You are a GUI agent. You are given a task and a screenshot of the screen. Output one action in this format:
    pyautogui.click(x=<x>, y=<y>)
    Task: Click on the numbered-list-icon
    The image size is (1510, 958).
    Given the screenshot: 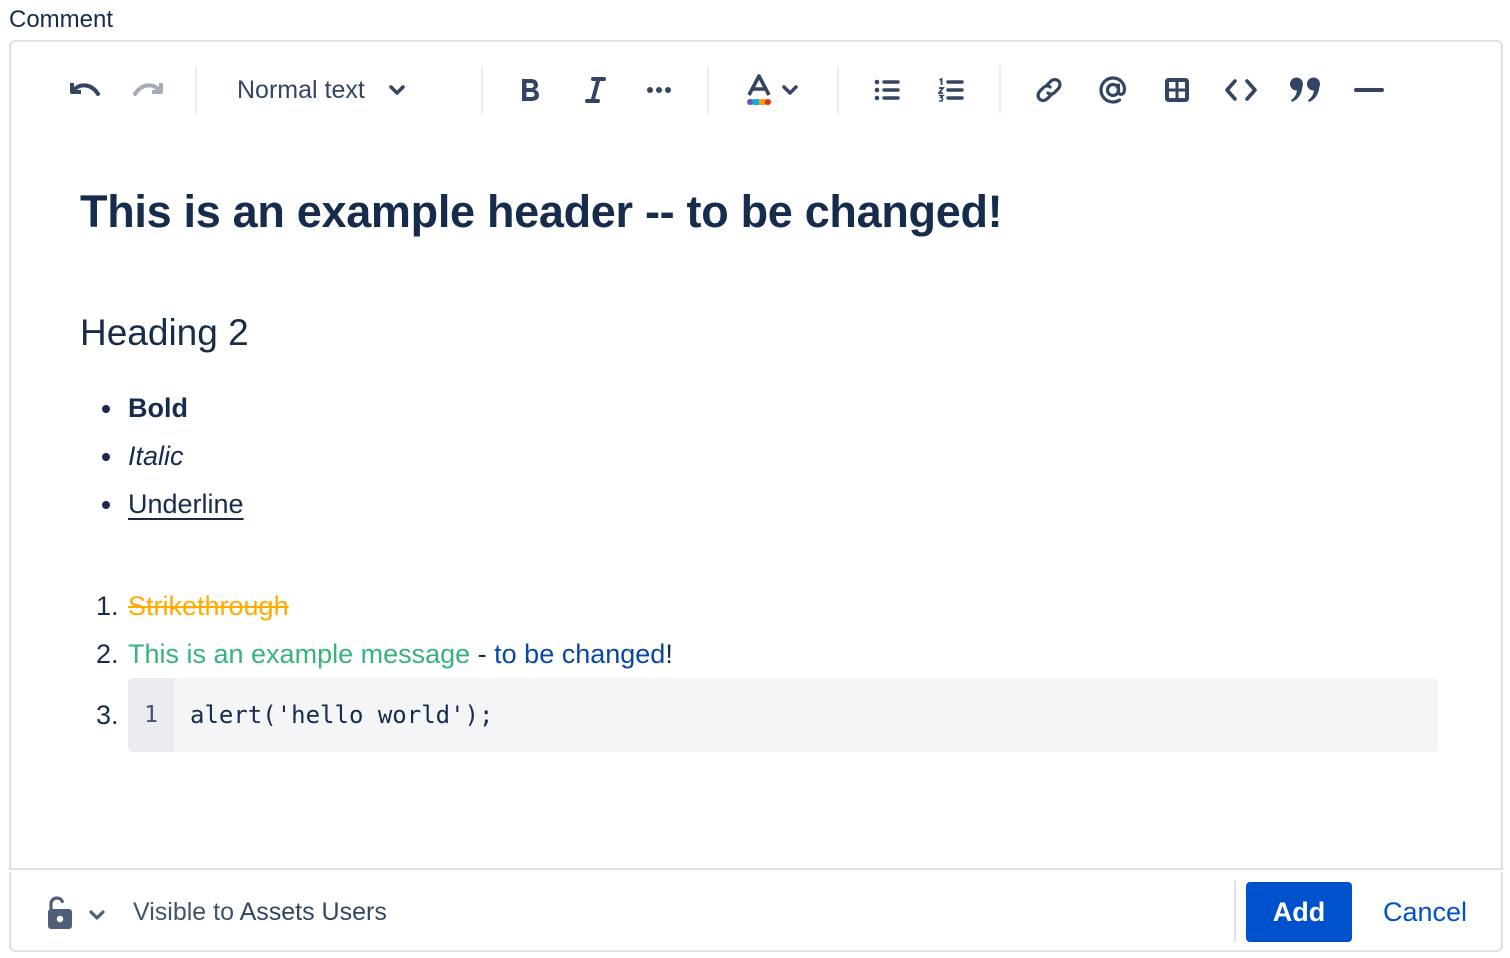 What is the action you would take?
    pyautogui.click(x=951, y=90)
    